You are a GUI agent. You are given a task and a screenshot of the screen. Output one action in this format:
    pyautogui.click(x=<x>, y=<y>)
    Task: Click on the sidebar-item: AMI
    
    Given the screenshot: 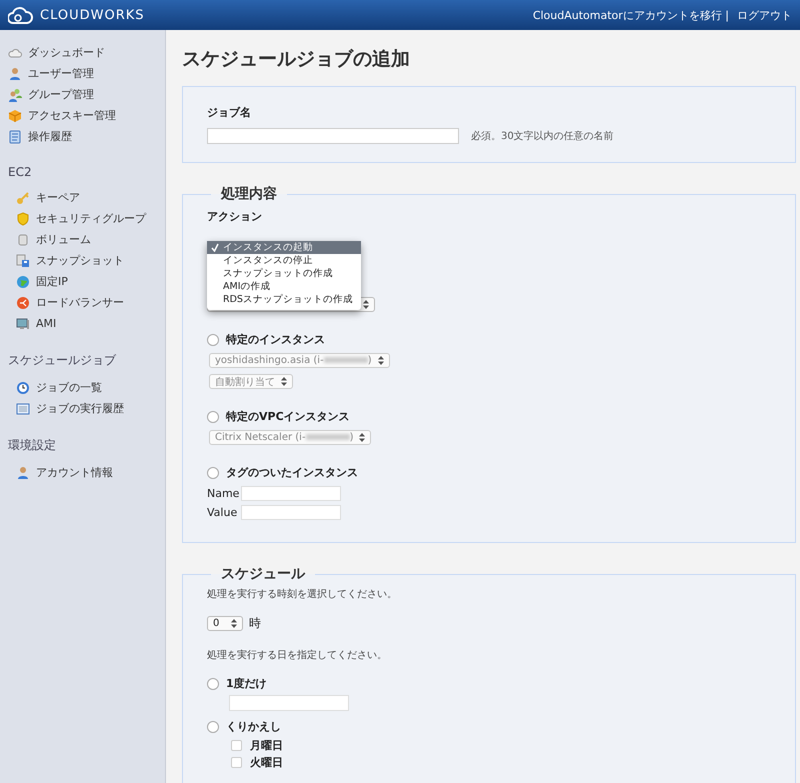 What is the action you would take?
    pyautogui.click(x=86, y=323)
    